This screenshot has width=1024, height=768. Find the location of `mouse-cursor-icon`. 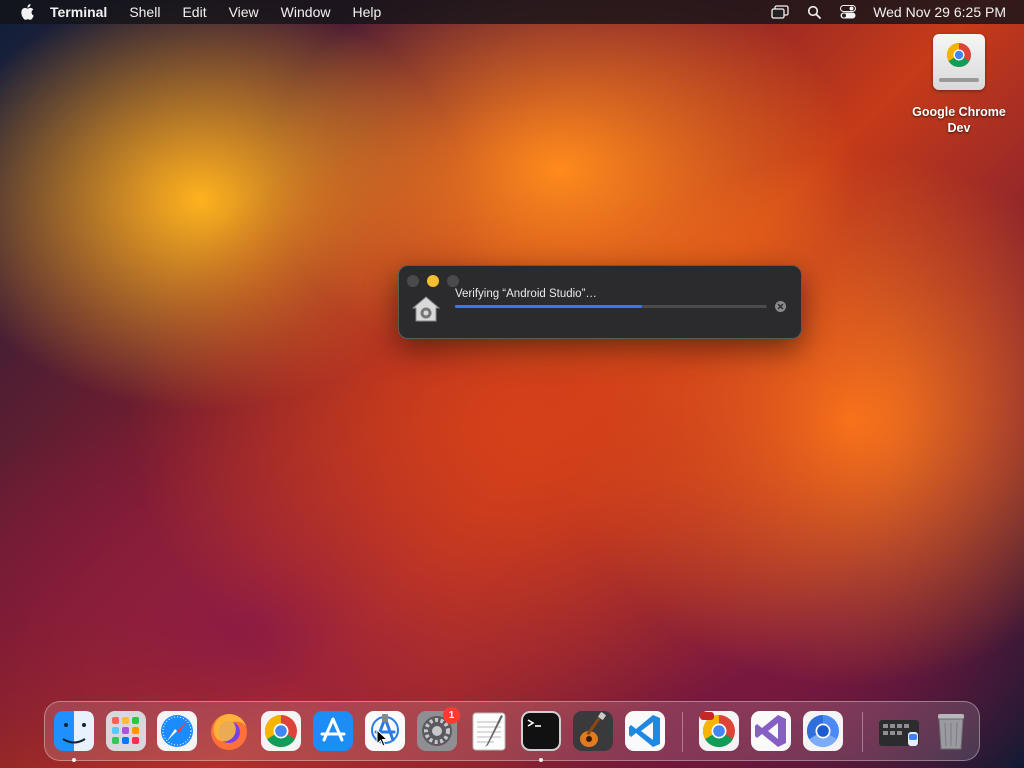

mouse-cursor-icon is located at coordinates (382, 737).